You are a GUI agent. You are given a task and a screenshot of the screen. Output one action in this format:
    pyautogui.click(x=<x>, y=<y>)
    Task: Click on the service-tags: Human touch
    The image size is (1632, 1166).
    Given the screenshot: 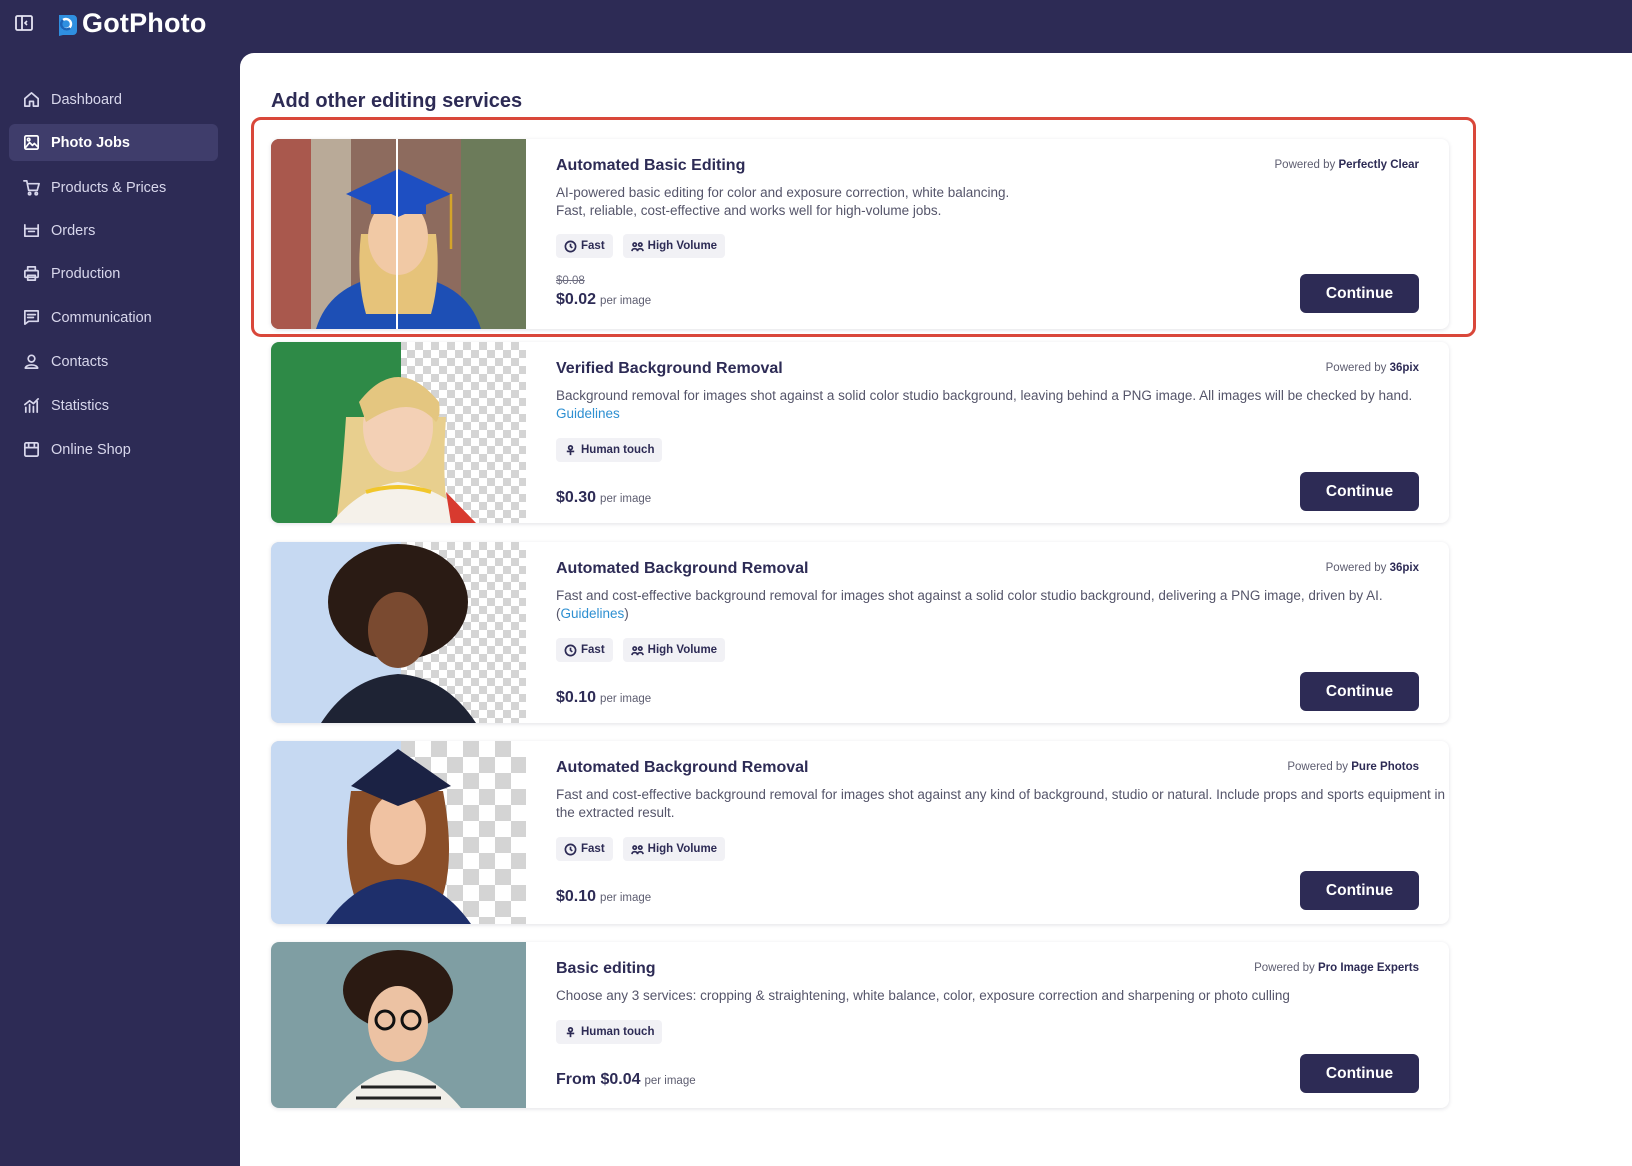 What is the action you would take?
    pyautogui.click(x=609, y=1032)
    